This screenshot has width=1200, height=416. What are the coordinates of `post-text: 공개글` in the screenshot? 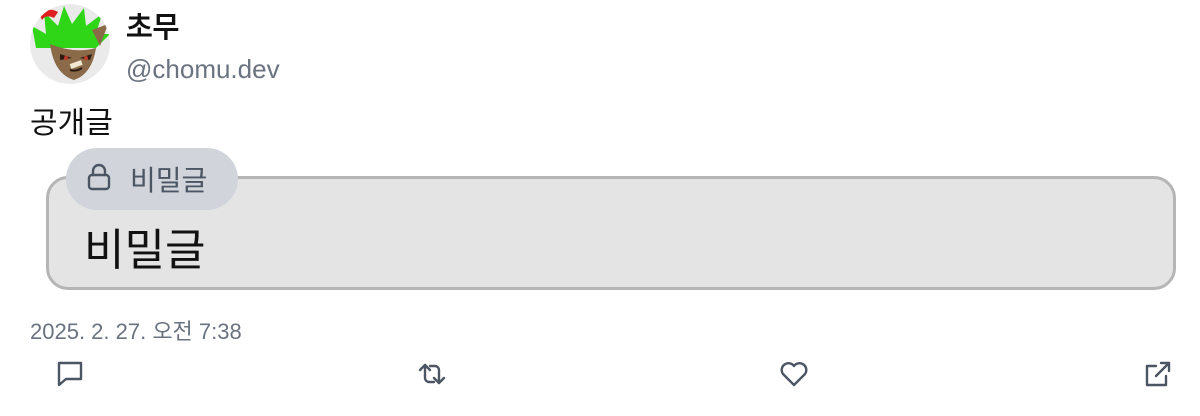 It's located at (71, 123).